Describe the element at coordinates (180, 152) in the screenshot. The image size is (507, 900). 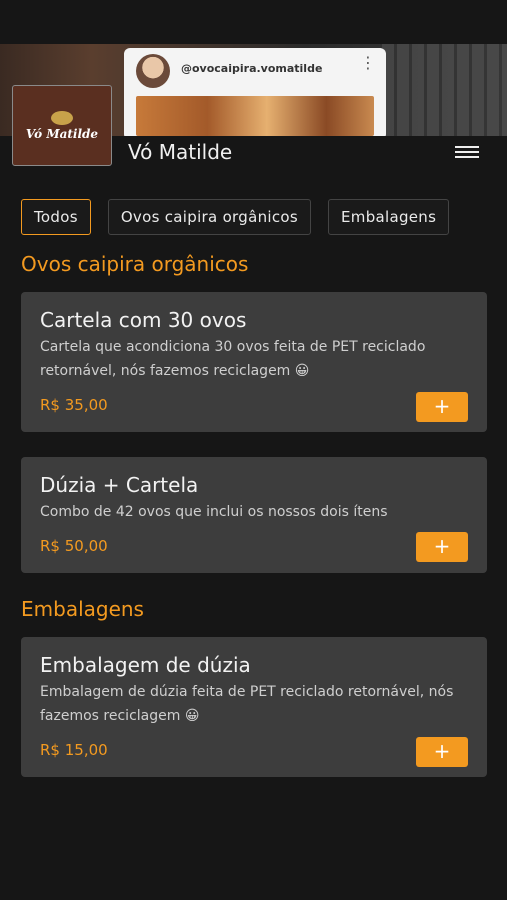
I see `store-name: Vó Matilde` at that location.